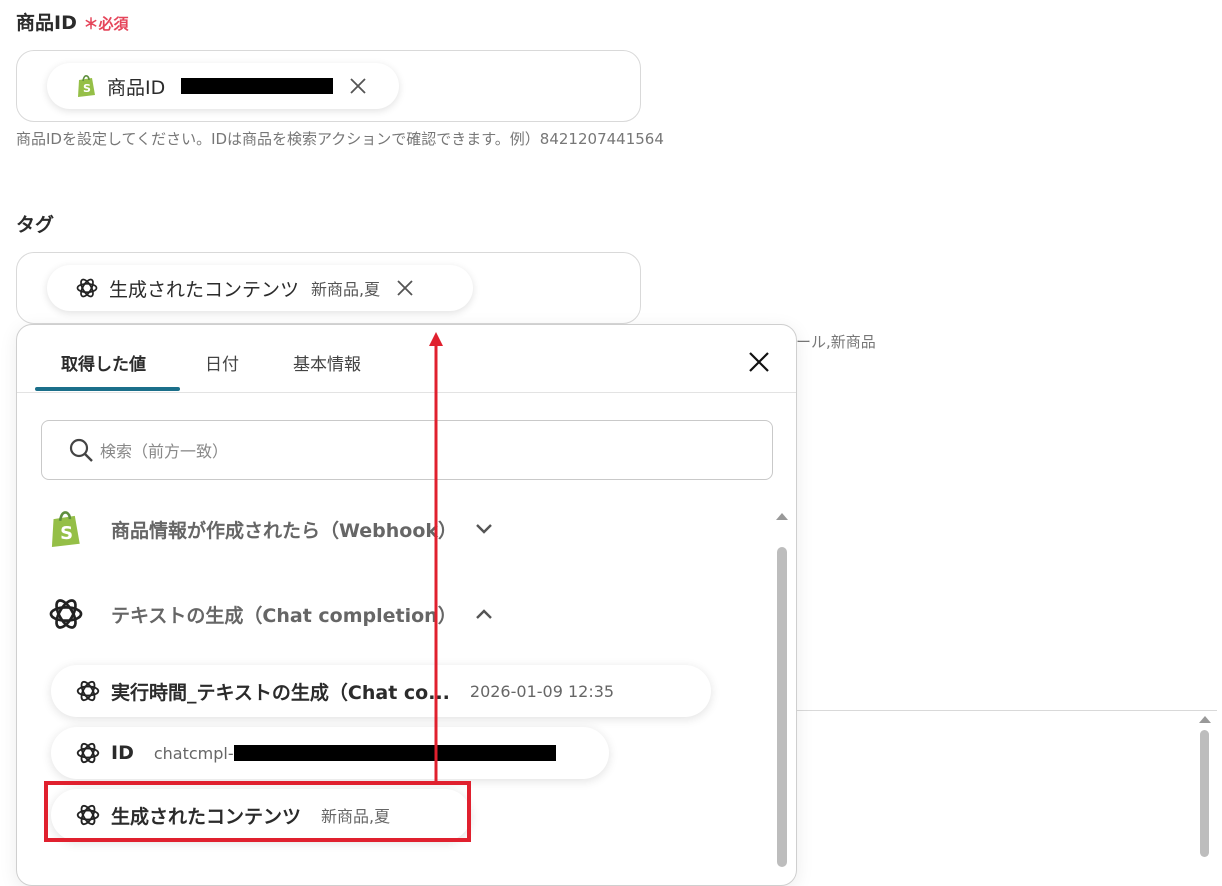 The width and height of the screenshot is (1222, 886). What do you see at coordinates (346, 289) in the screenshot?
I see `tag-chip-value: 新商品,夏` at bounding box center [346, 289].